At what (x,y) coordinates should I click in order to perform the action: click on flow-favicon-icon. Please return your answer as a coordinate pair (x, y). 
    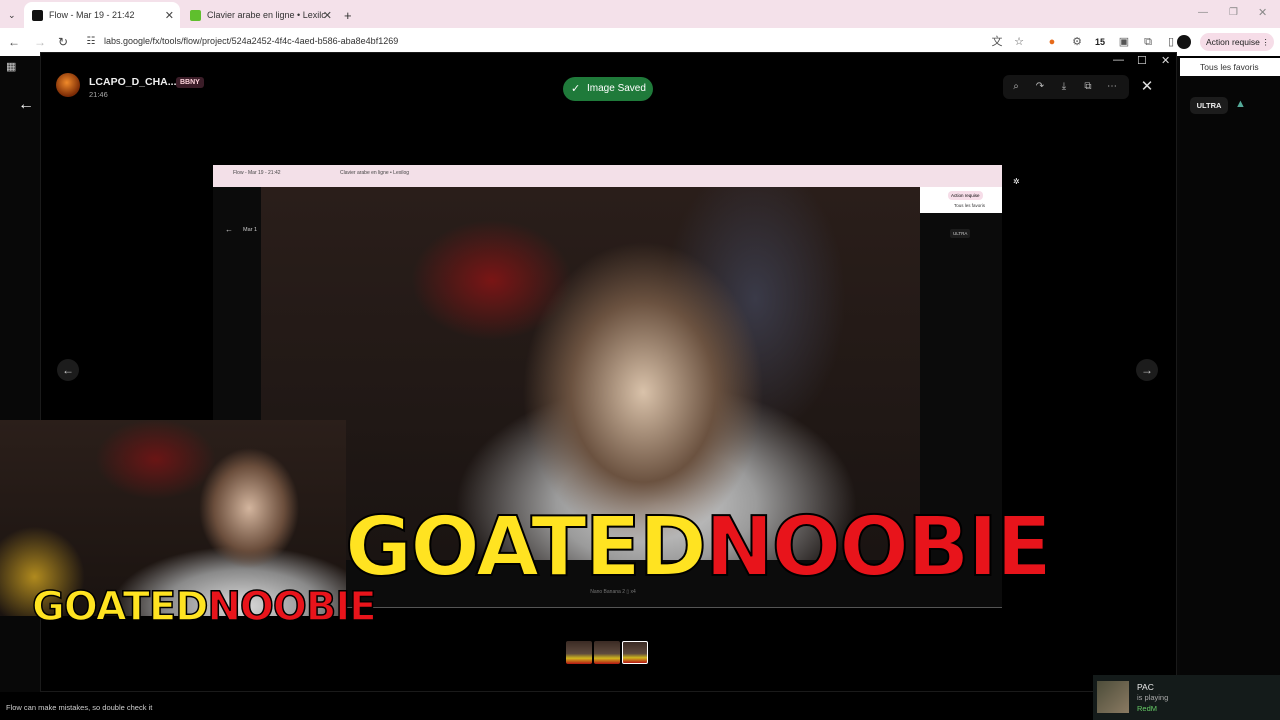
    Looking at the image, I should click on (37, 15).